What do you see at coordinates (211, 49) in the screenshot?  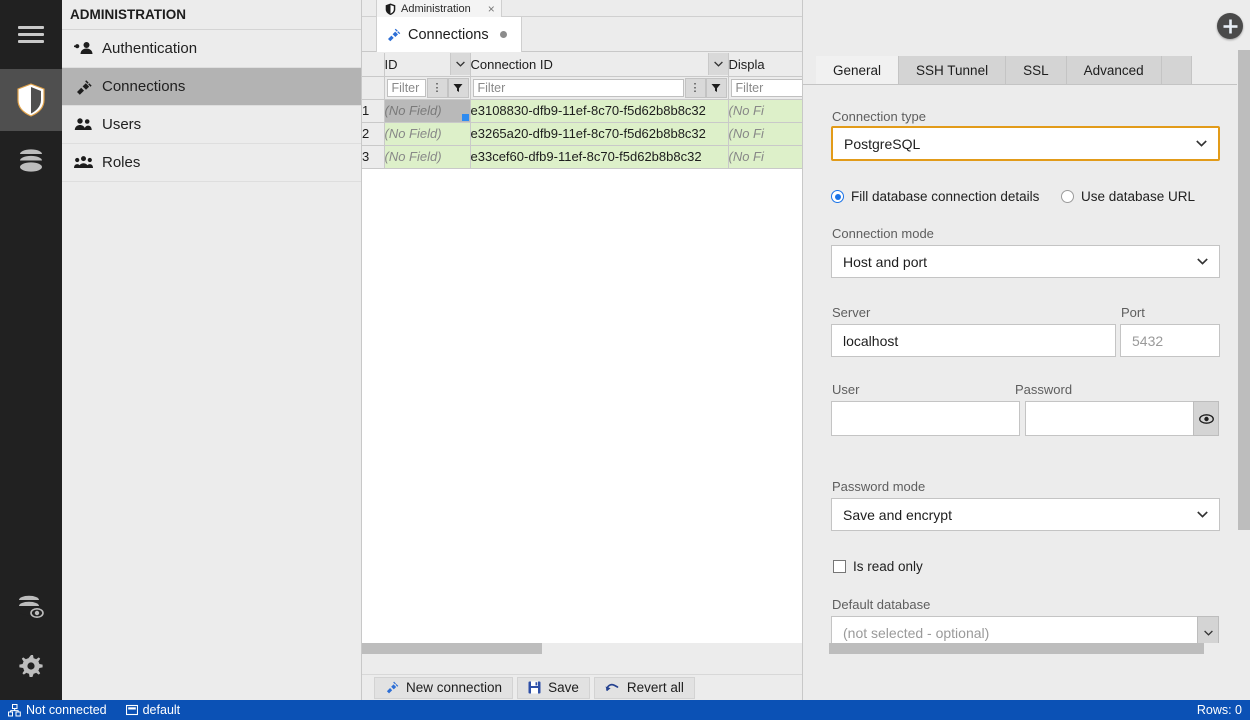 I see `sidebar-item-authentication: Authentication` at bounding box center [211, 49].